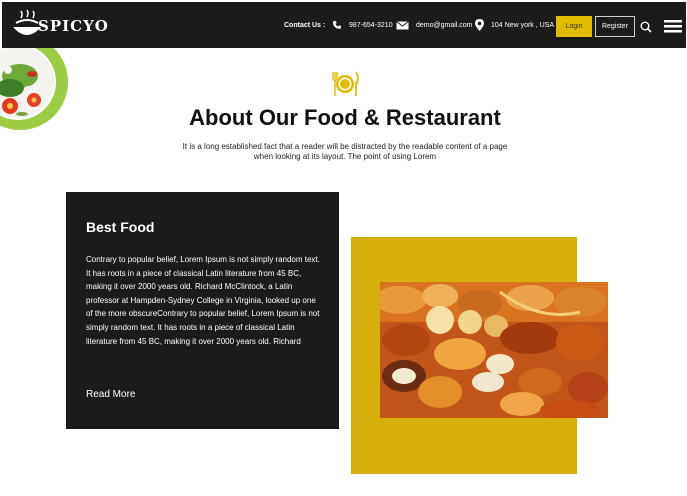 This screenshot has height=496, width=687. What do you see at coordinates (345, 117) in the screenshot?
I see `page-title: About Our Food & Restaurant` at bounding box center [345, 117].